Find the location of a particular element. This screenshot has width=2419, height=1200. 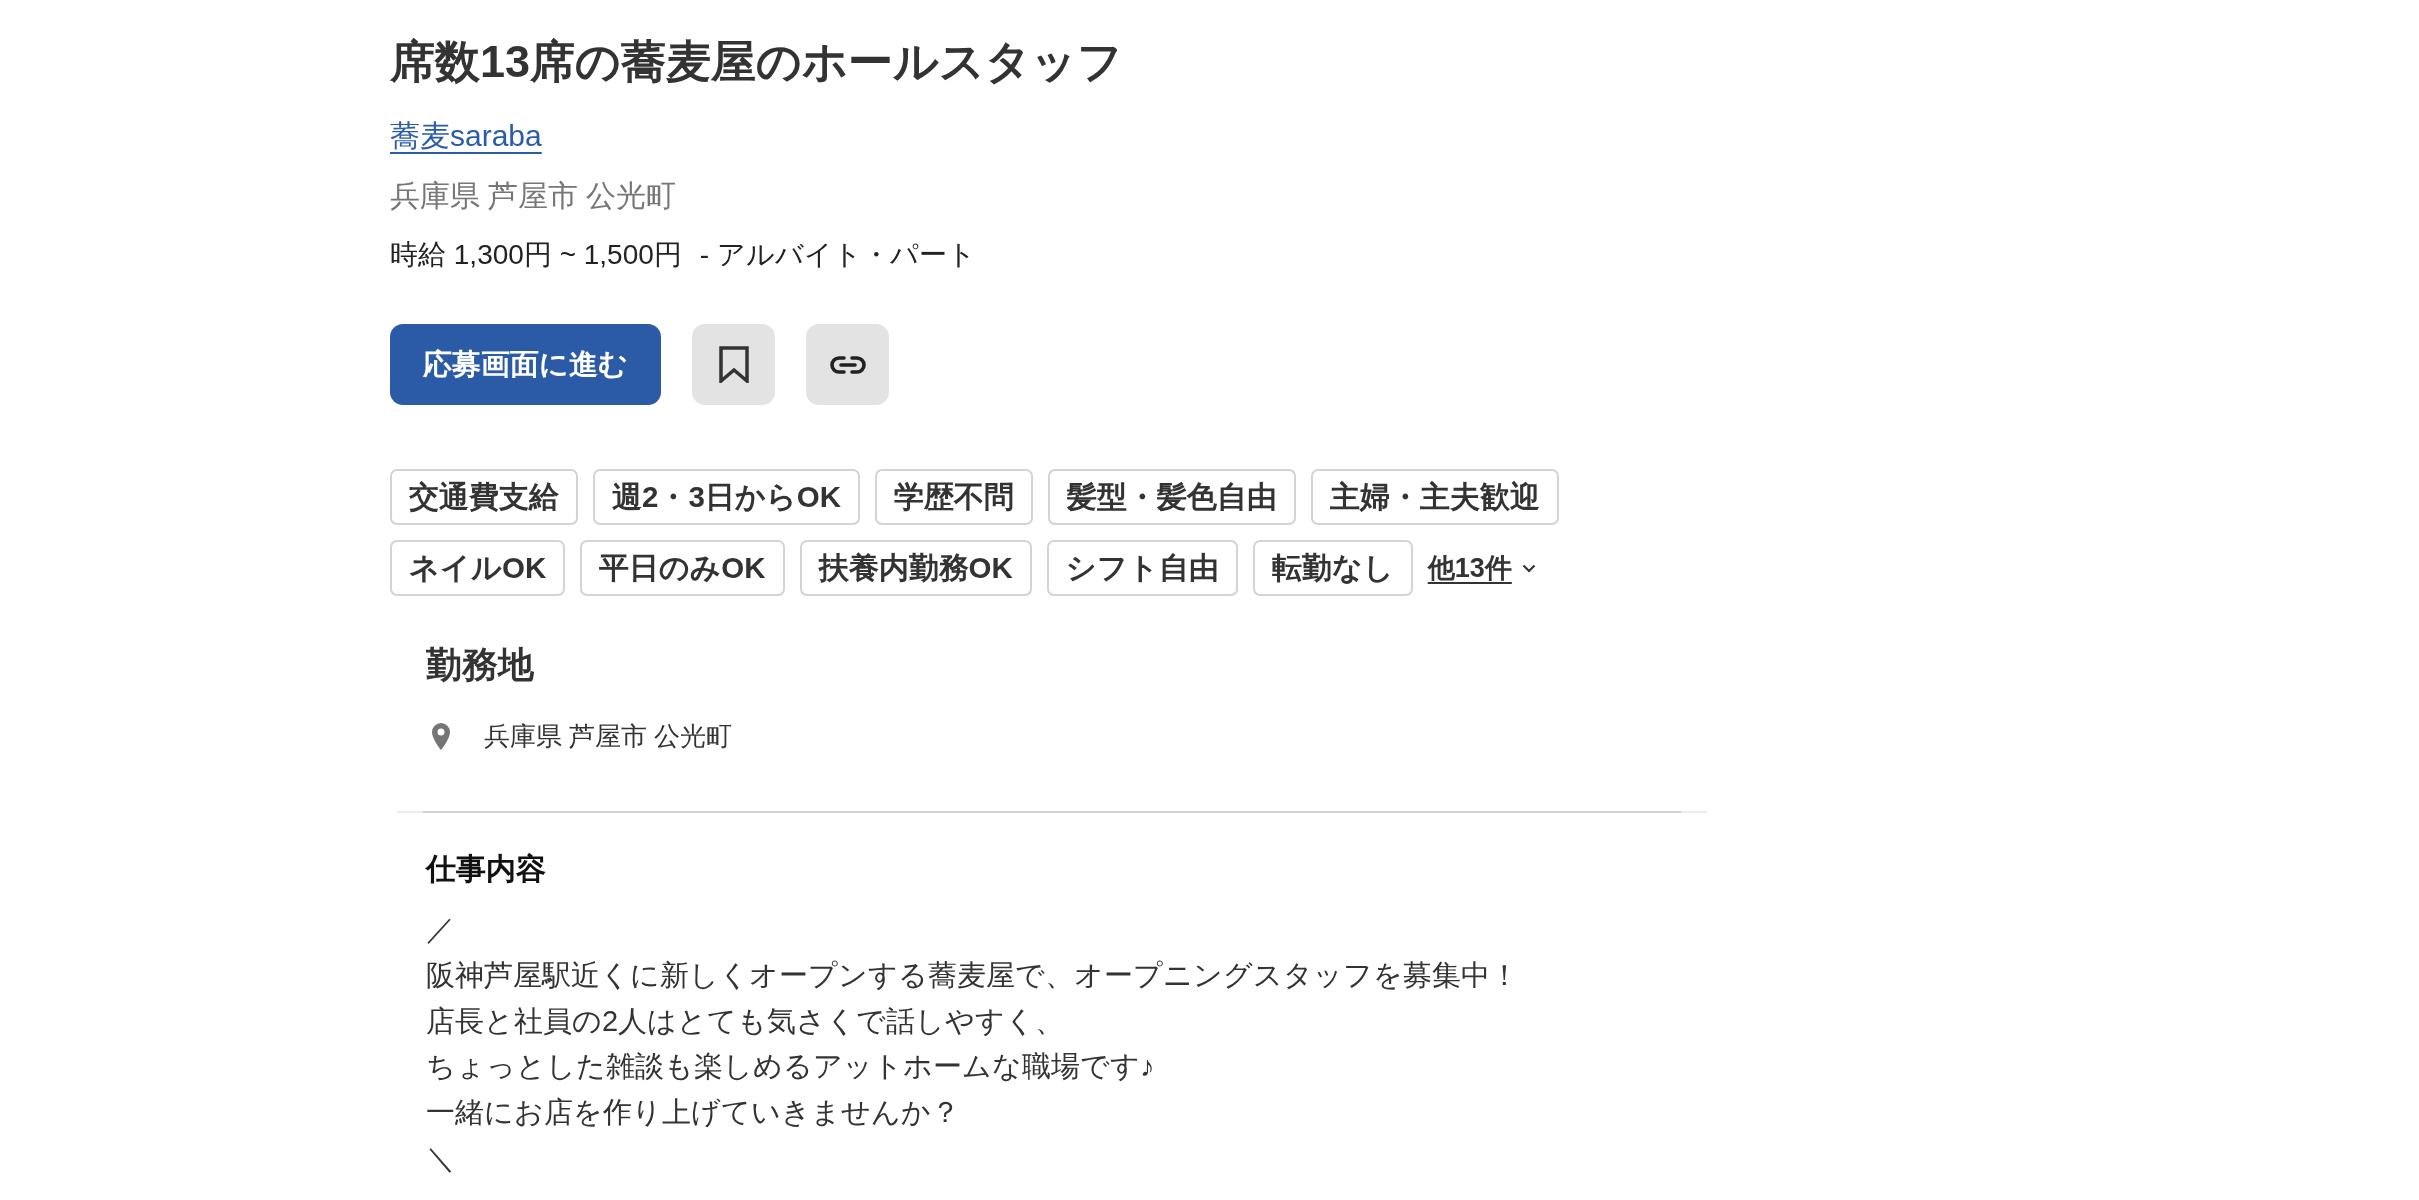

description-line: ＼ is located at coordinates (440, 1158).